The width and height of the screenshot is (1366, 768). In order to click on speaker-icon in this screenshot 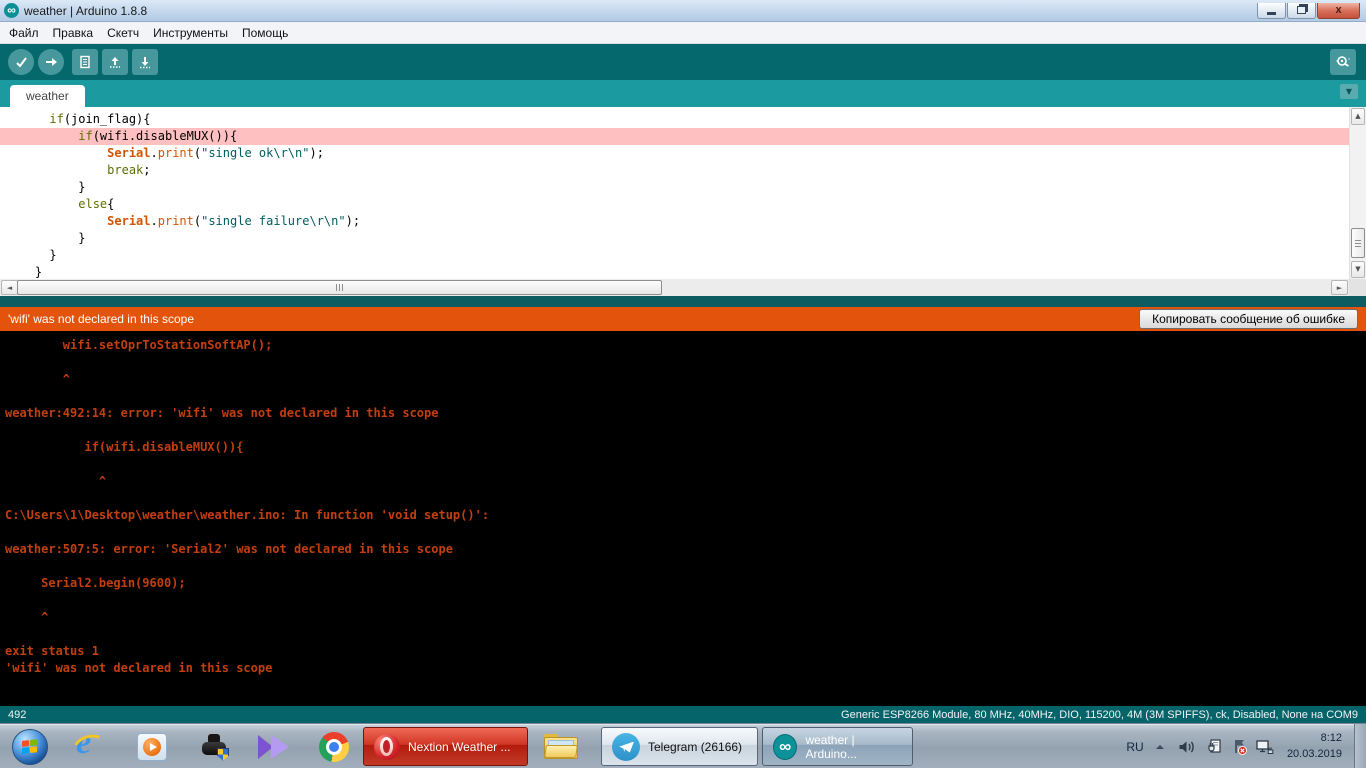, I will do `click(1186, 746)`.